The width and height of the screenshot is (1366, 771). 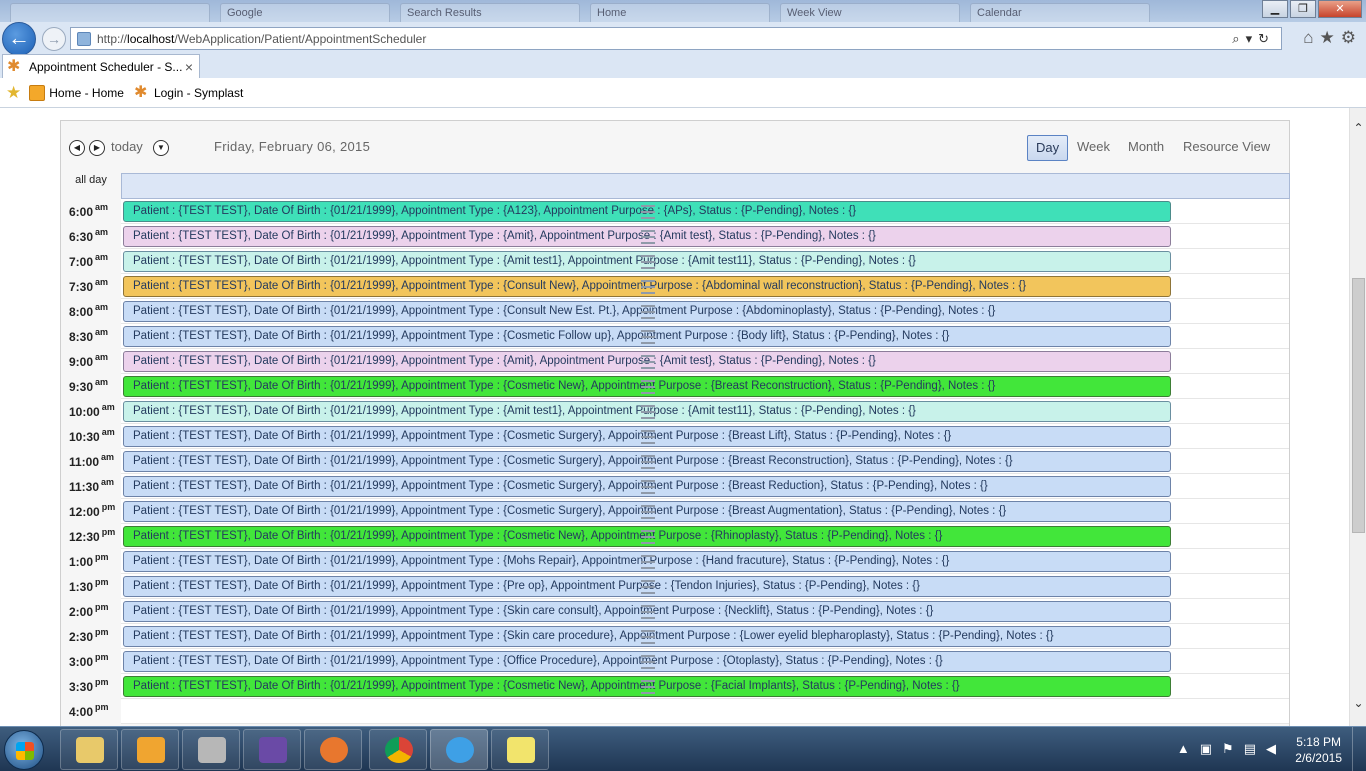 I want to click on address-tools: ⌕▾↻, so click(x=1253, y=39).